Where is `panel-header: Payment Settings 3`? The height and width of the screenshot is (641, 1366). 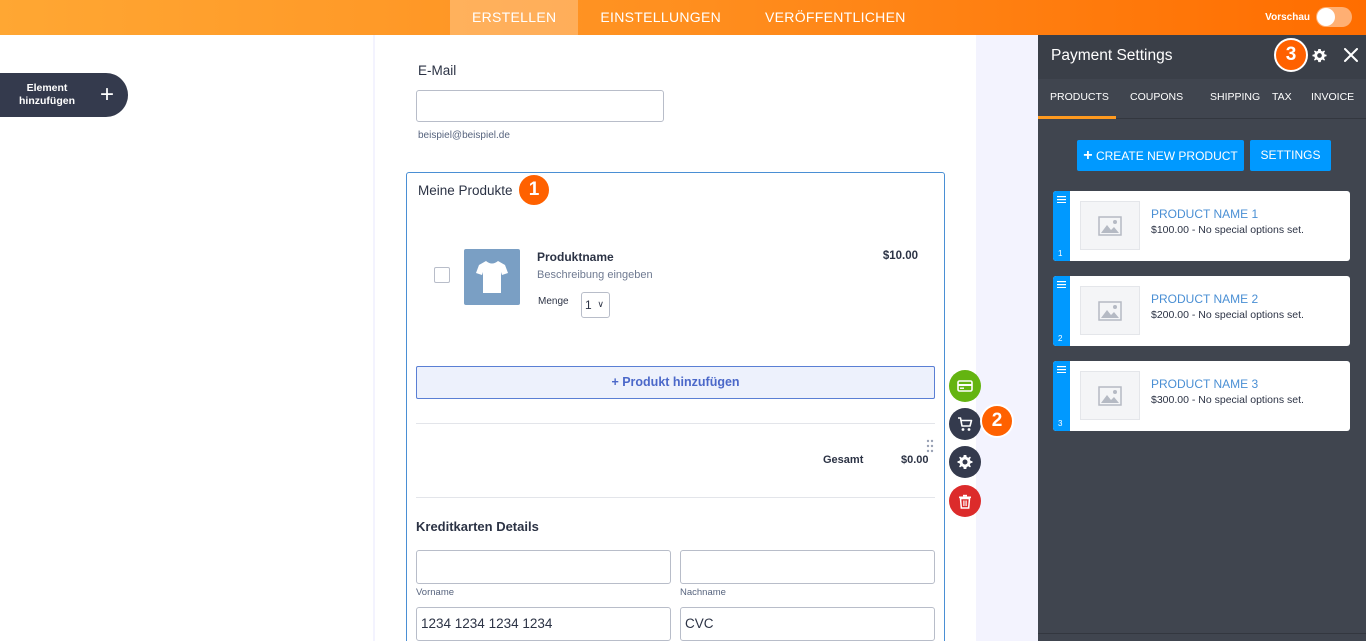
panel-header: Payment Settings 3 is located at coordinates (1202, 57).